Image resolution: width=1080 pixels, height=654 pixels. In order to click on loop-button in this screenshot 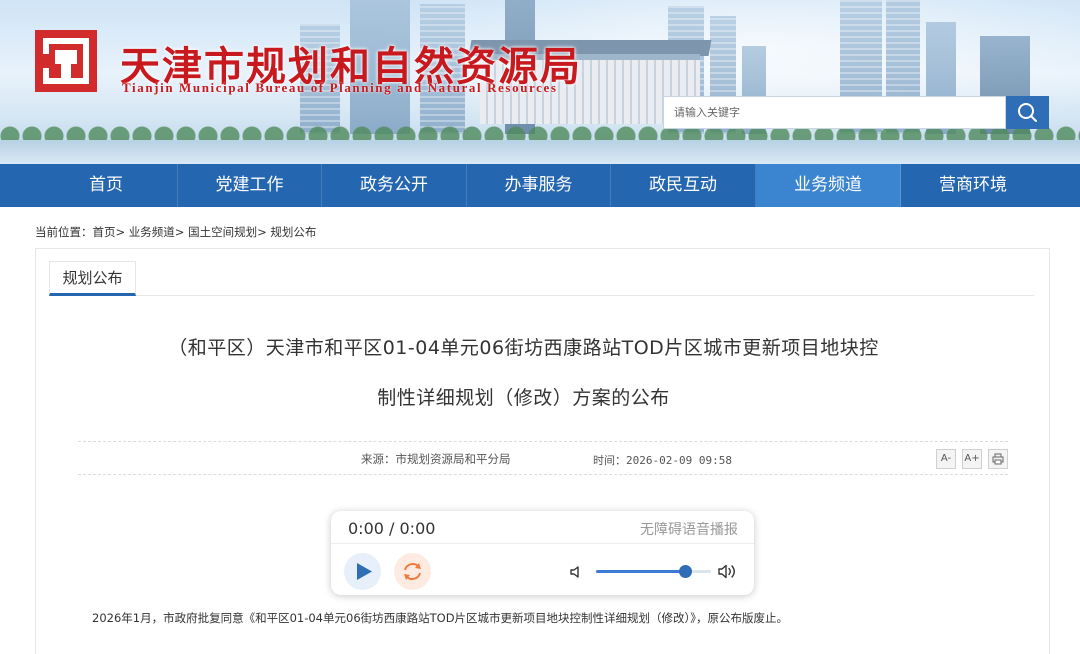, I will do `click(412, 571)`.